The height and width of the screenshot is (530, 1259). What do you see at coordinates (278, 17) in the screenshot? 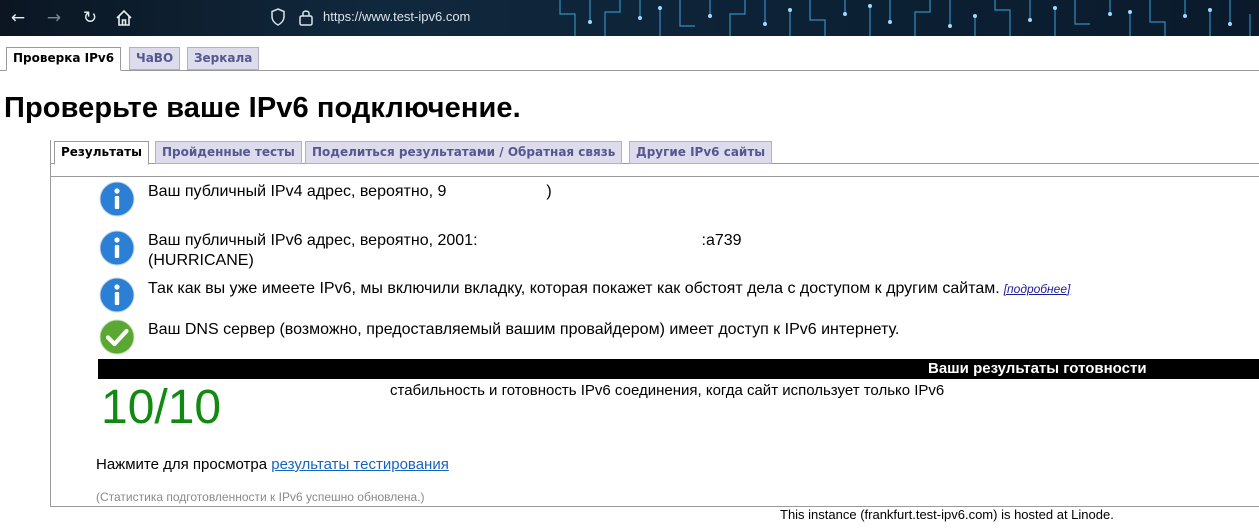
I see `shield-icon` at bounding box center [278, 17].